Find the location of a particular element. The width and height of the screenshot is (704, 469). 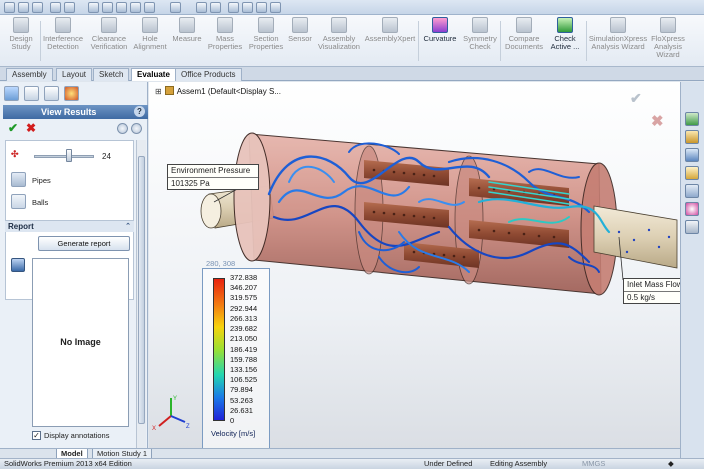

tab-sketch: Sketch is located at coordinates (111, 74).